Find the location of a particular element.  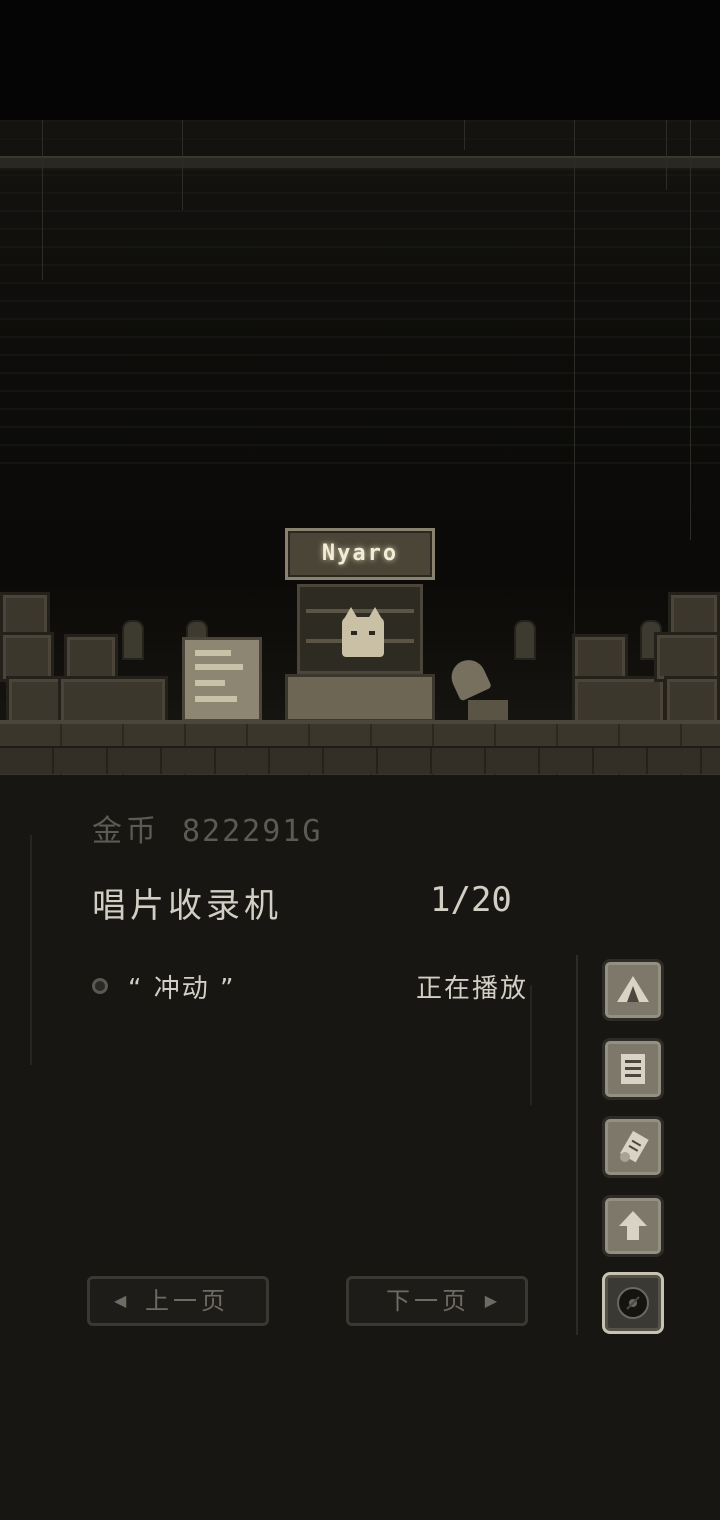

brick-floor is located at coordinates (360, 747).